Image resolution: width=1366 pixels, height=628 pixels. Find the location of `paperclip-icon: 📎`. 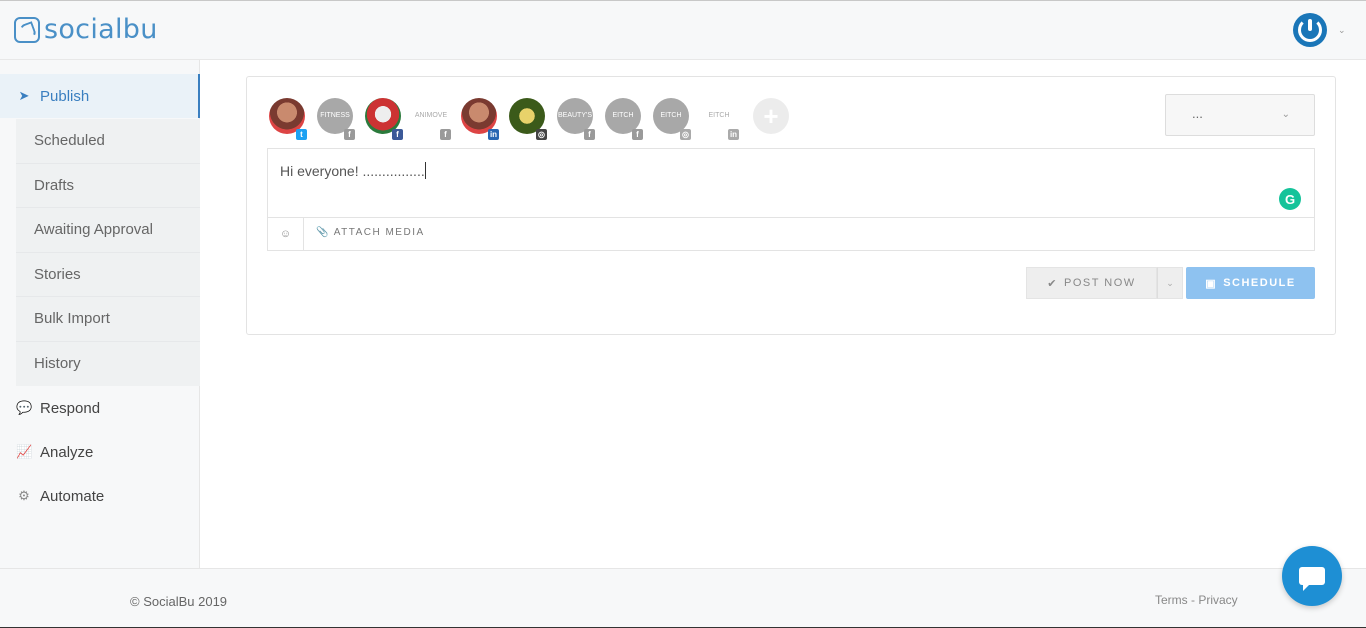

paperclip-icon: 📎 is located at coordinates (325, 232).